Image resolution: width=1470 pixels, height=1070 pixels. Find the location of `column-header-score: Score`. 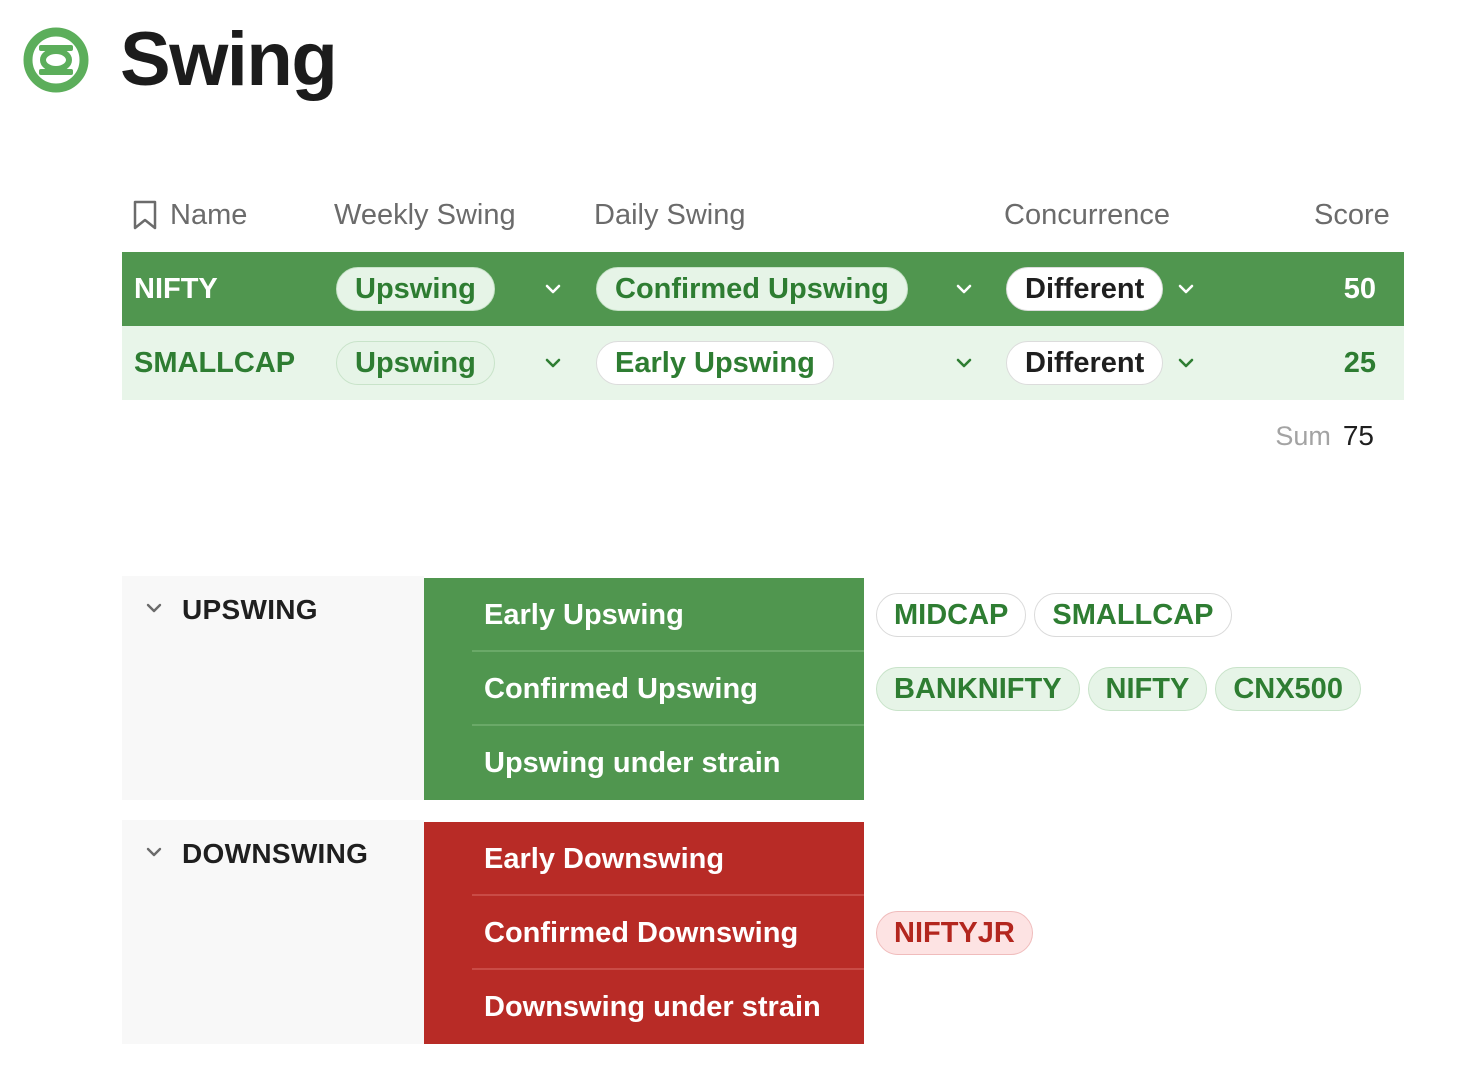

column-header-score: Score is located at coordinates (1352, 215).